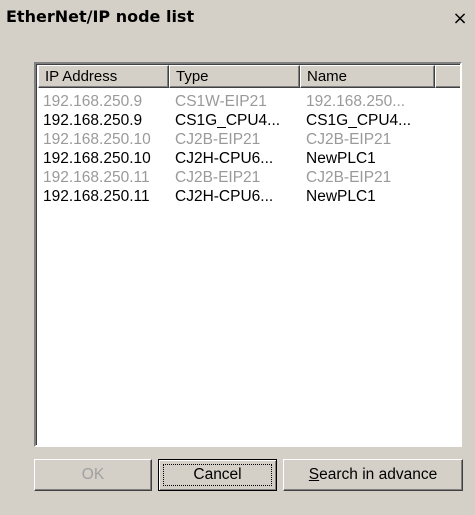  I want to click on column-header-ip-address: IP Address, so click(103, 76).